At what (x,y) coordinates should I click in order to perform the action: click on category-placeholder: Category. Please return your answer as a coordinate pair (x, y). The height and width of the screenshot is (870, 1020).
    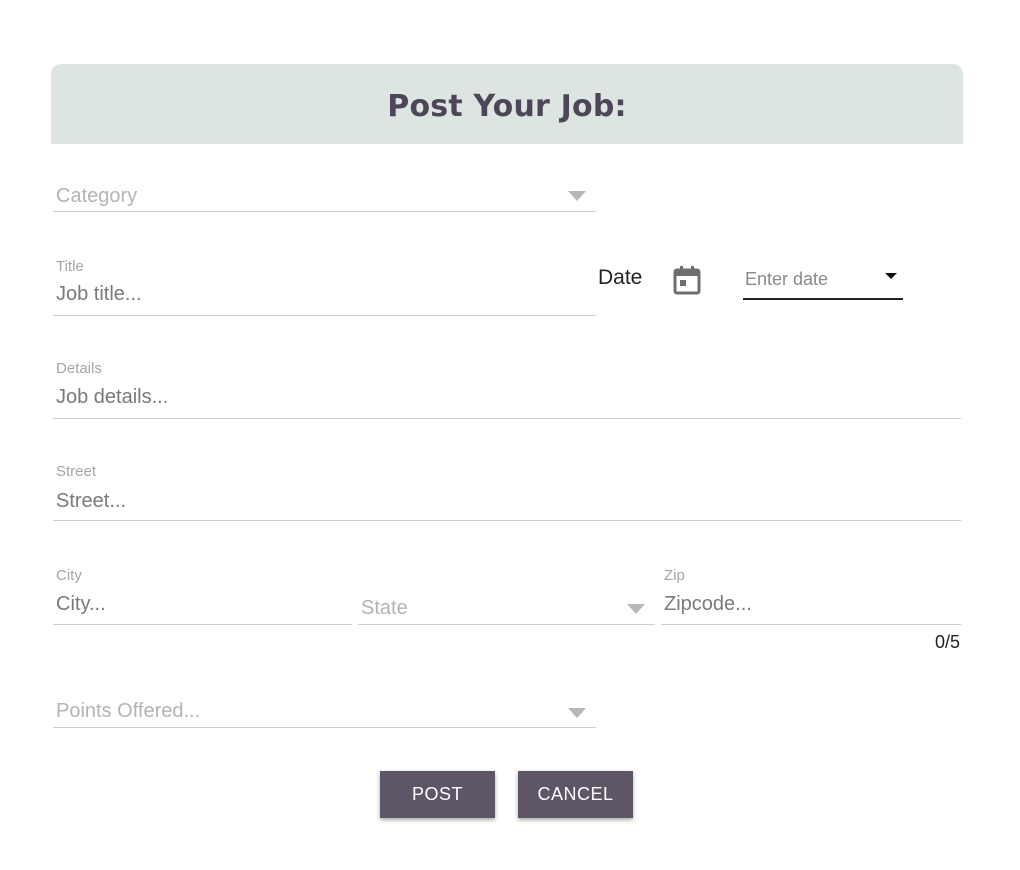
    Looking at the image, I should click on (97, 196).